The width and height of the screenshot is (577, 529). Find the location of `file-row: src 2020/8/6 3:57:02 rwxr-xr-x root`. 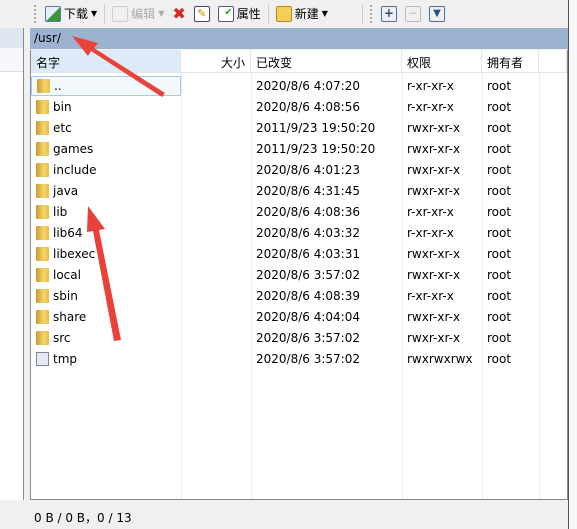

file-row: src 2020/8/6 3:57:02 rwxr-xr-x root is located at coordinates (299, 337).